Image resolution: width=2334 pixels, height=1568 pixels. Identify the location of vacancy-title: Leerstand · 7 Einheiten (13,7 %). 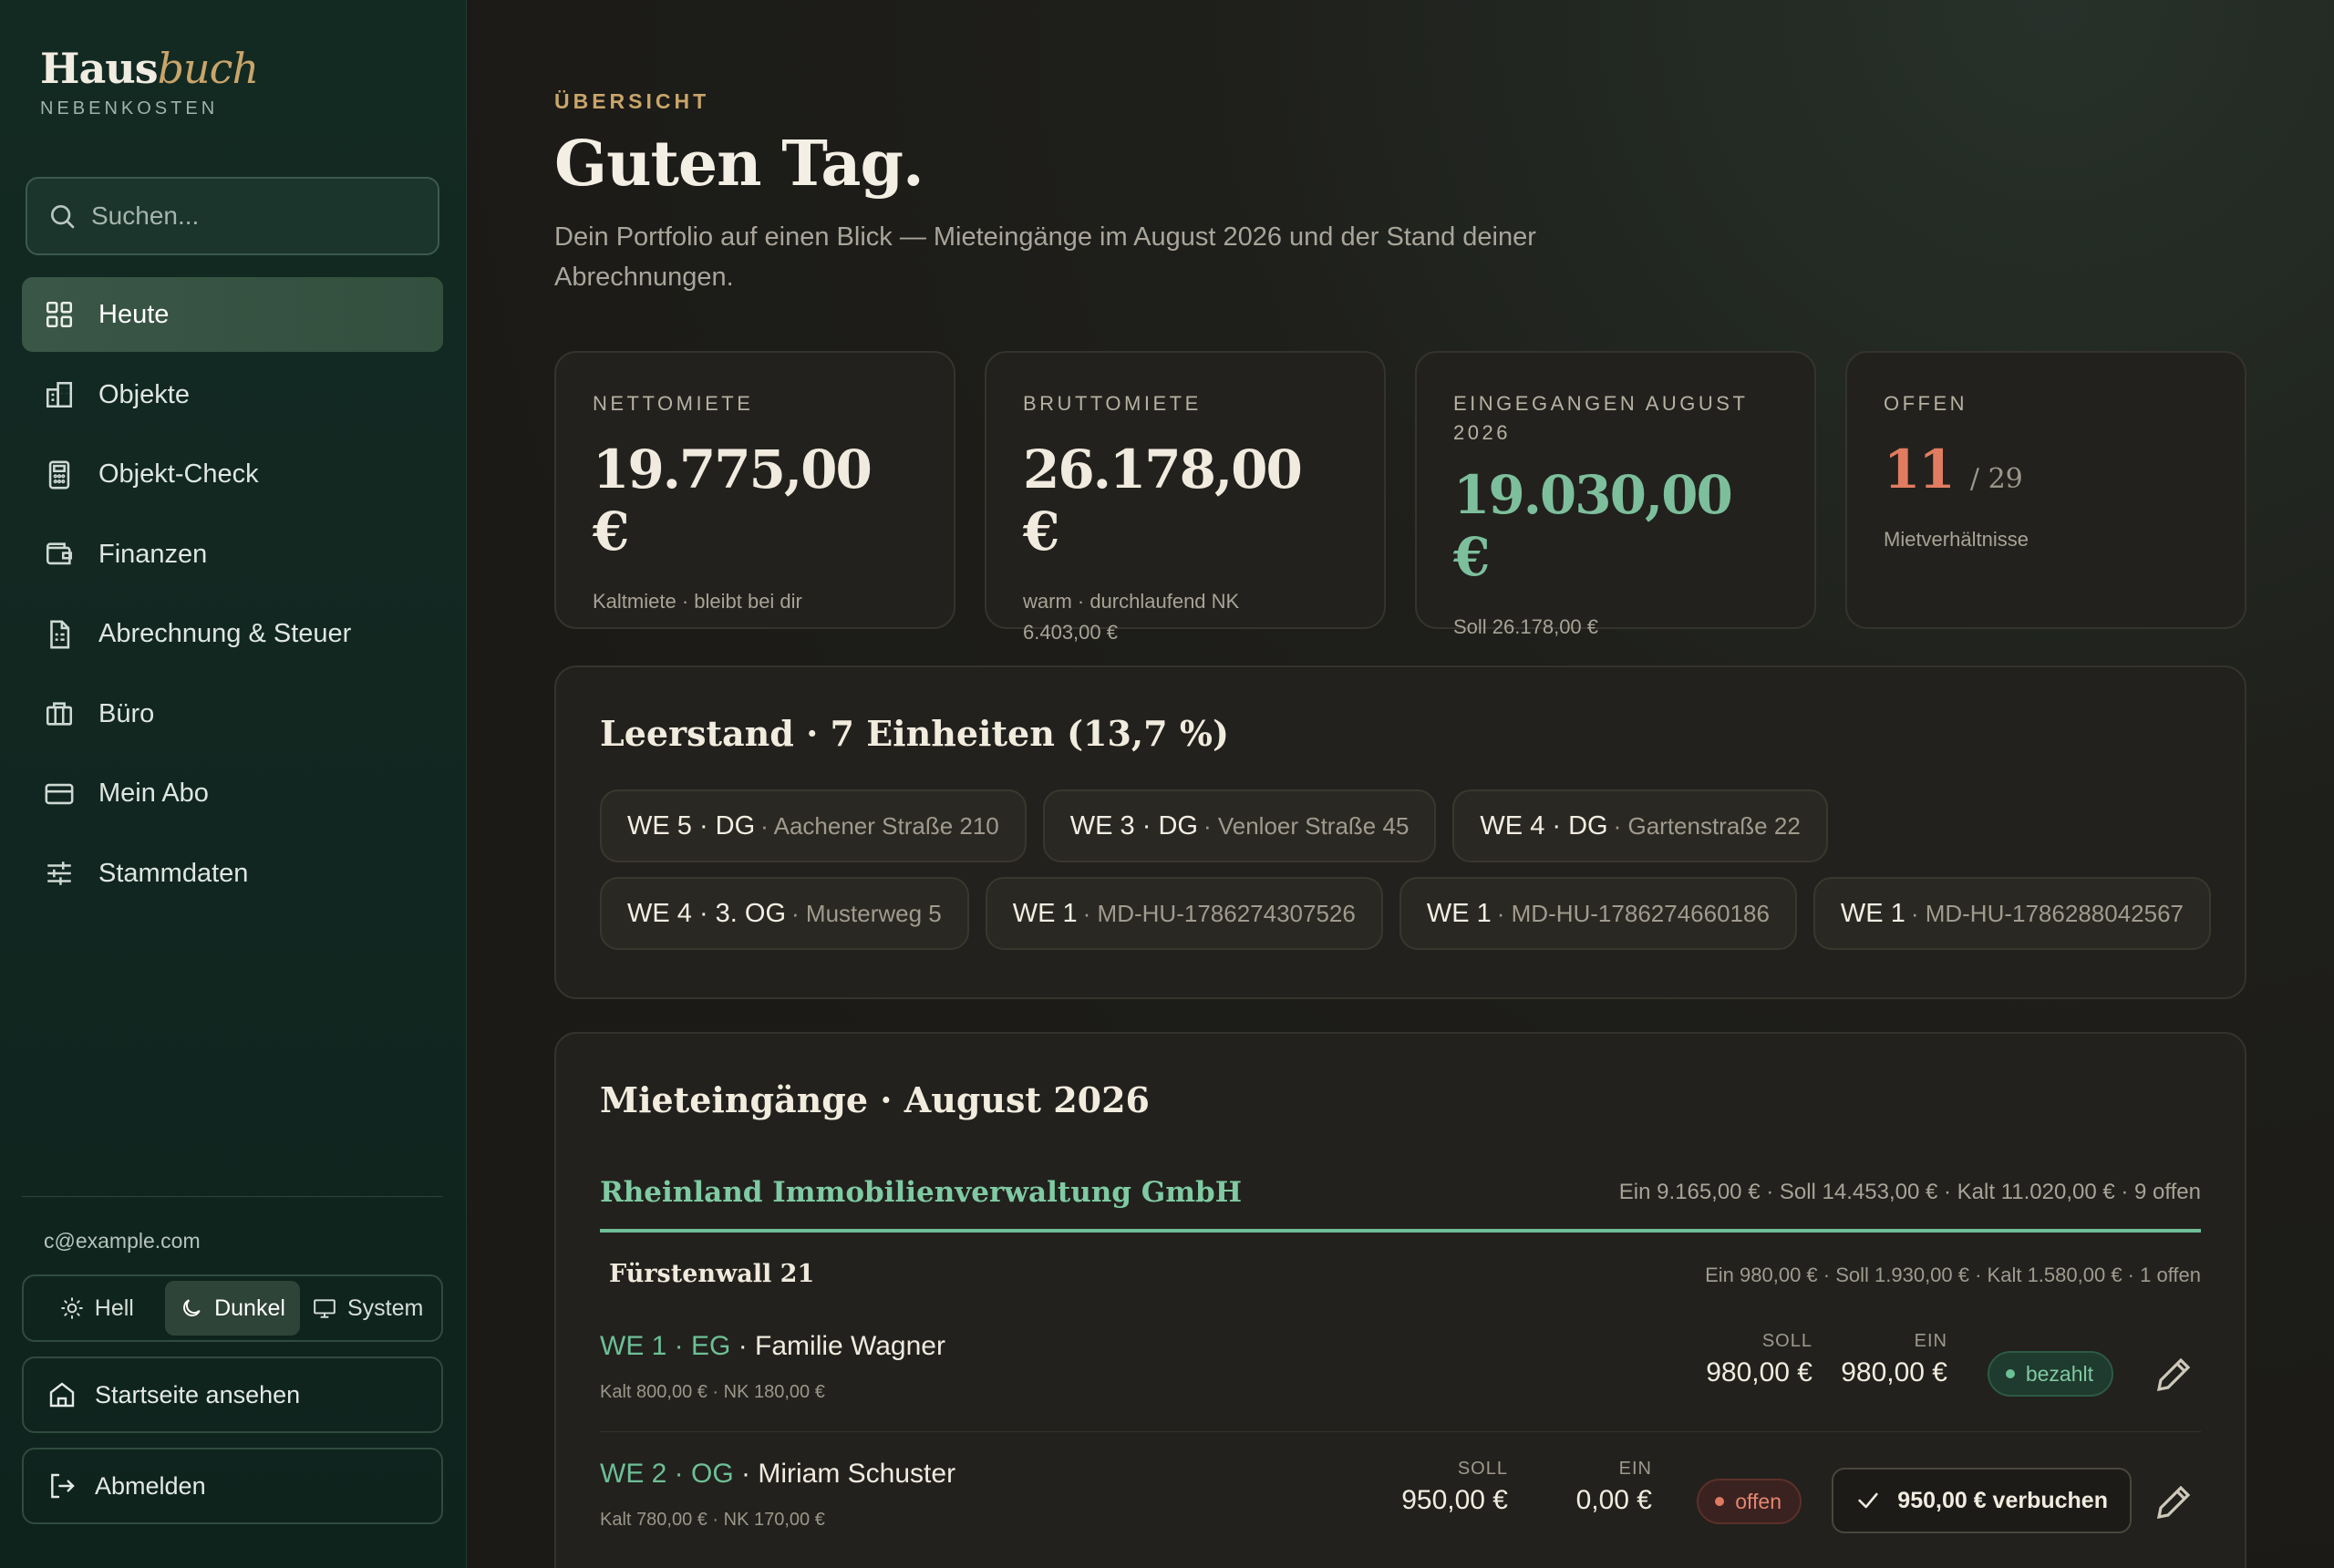
(914, 733).